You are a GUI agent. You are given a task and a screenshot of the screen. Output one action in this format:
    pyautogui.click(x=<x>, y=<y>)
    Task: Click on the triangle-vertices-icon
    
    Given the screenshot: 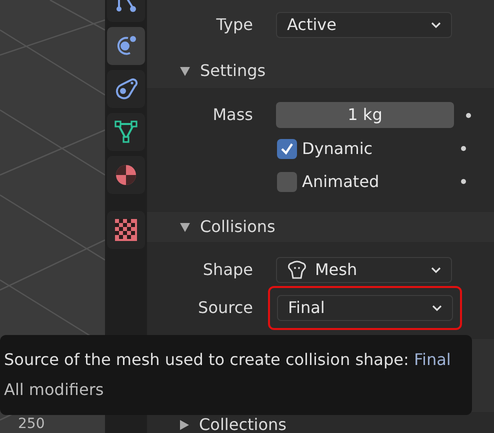 What is the action you would take?
    pyautogui.click(x=126, y=132)
    